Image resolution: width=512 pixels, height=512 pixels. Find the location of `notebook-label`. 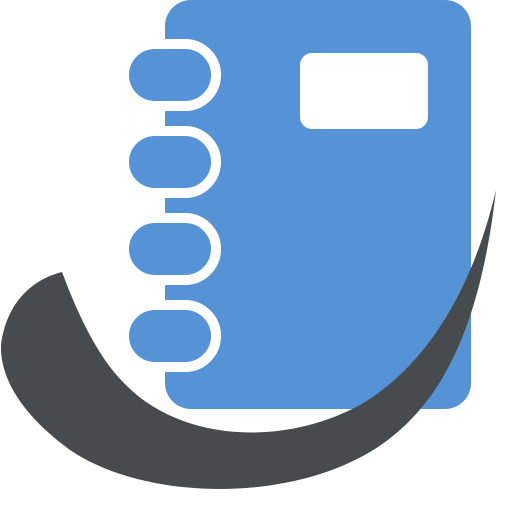

notebook-label is located at coordinates (364, 91).